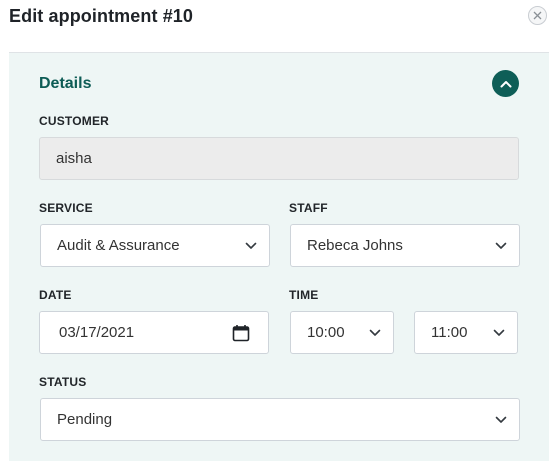  I want to click on customer-field: aisha, so click(279, 158).